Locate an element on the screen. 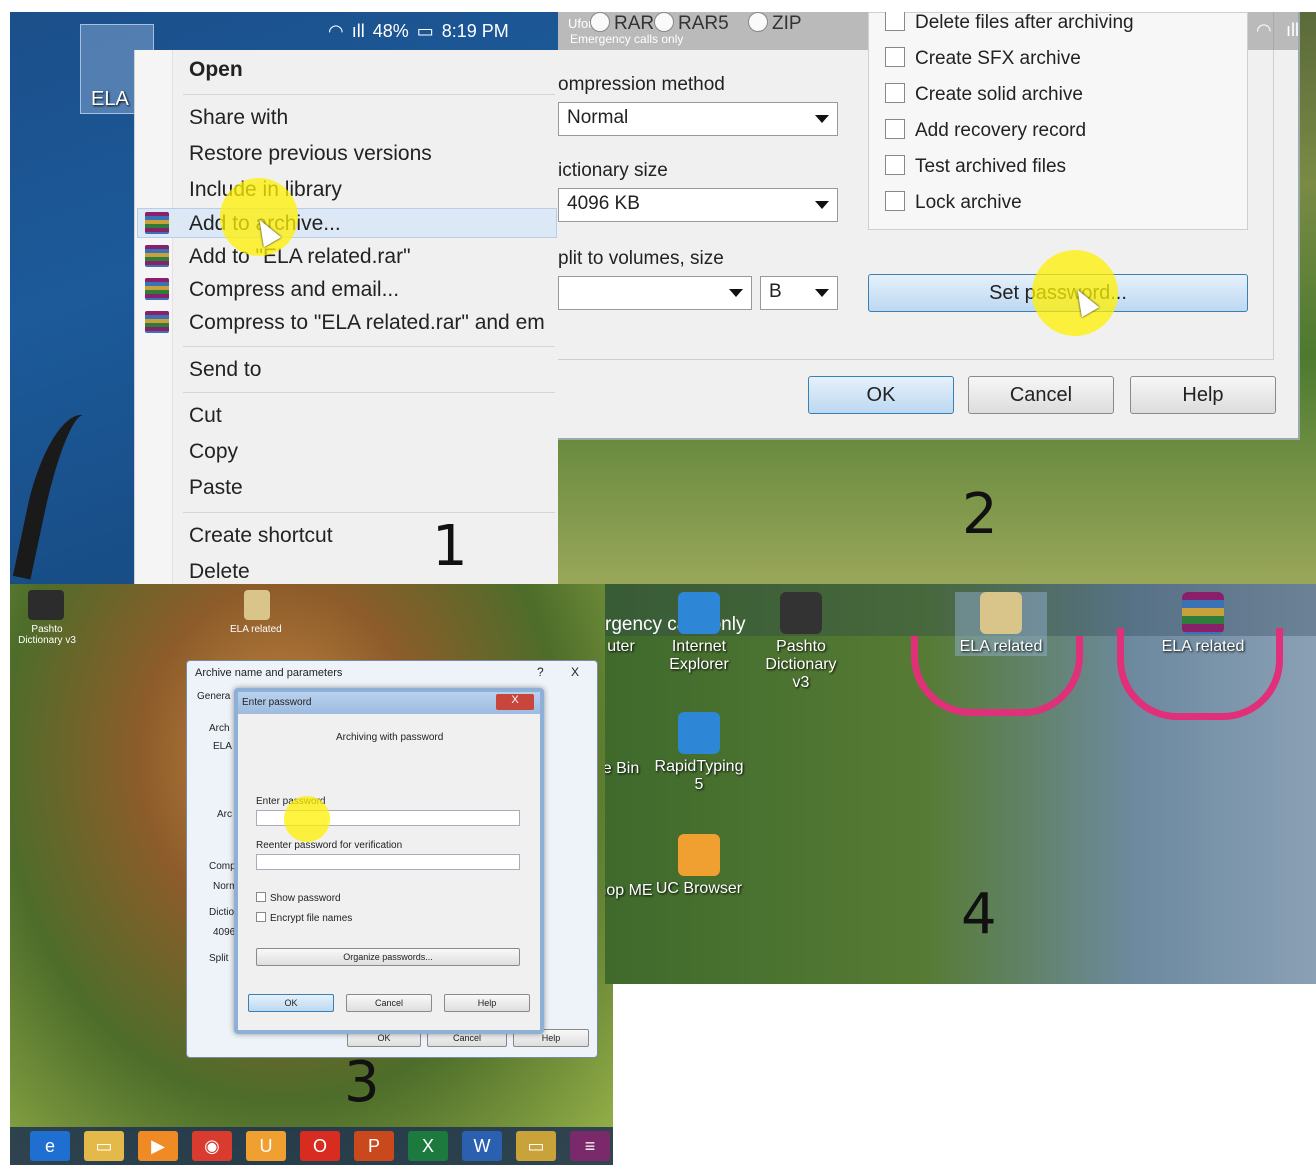  dictionary-size-select: 4096 KB is located at coordinates (698, 205).